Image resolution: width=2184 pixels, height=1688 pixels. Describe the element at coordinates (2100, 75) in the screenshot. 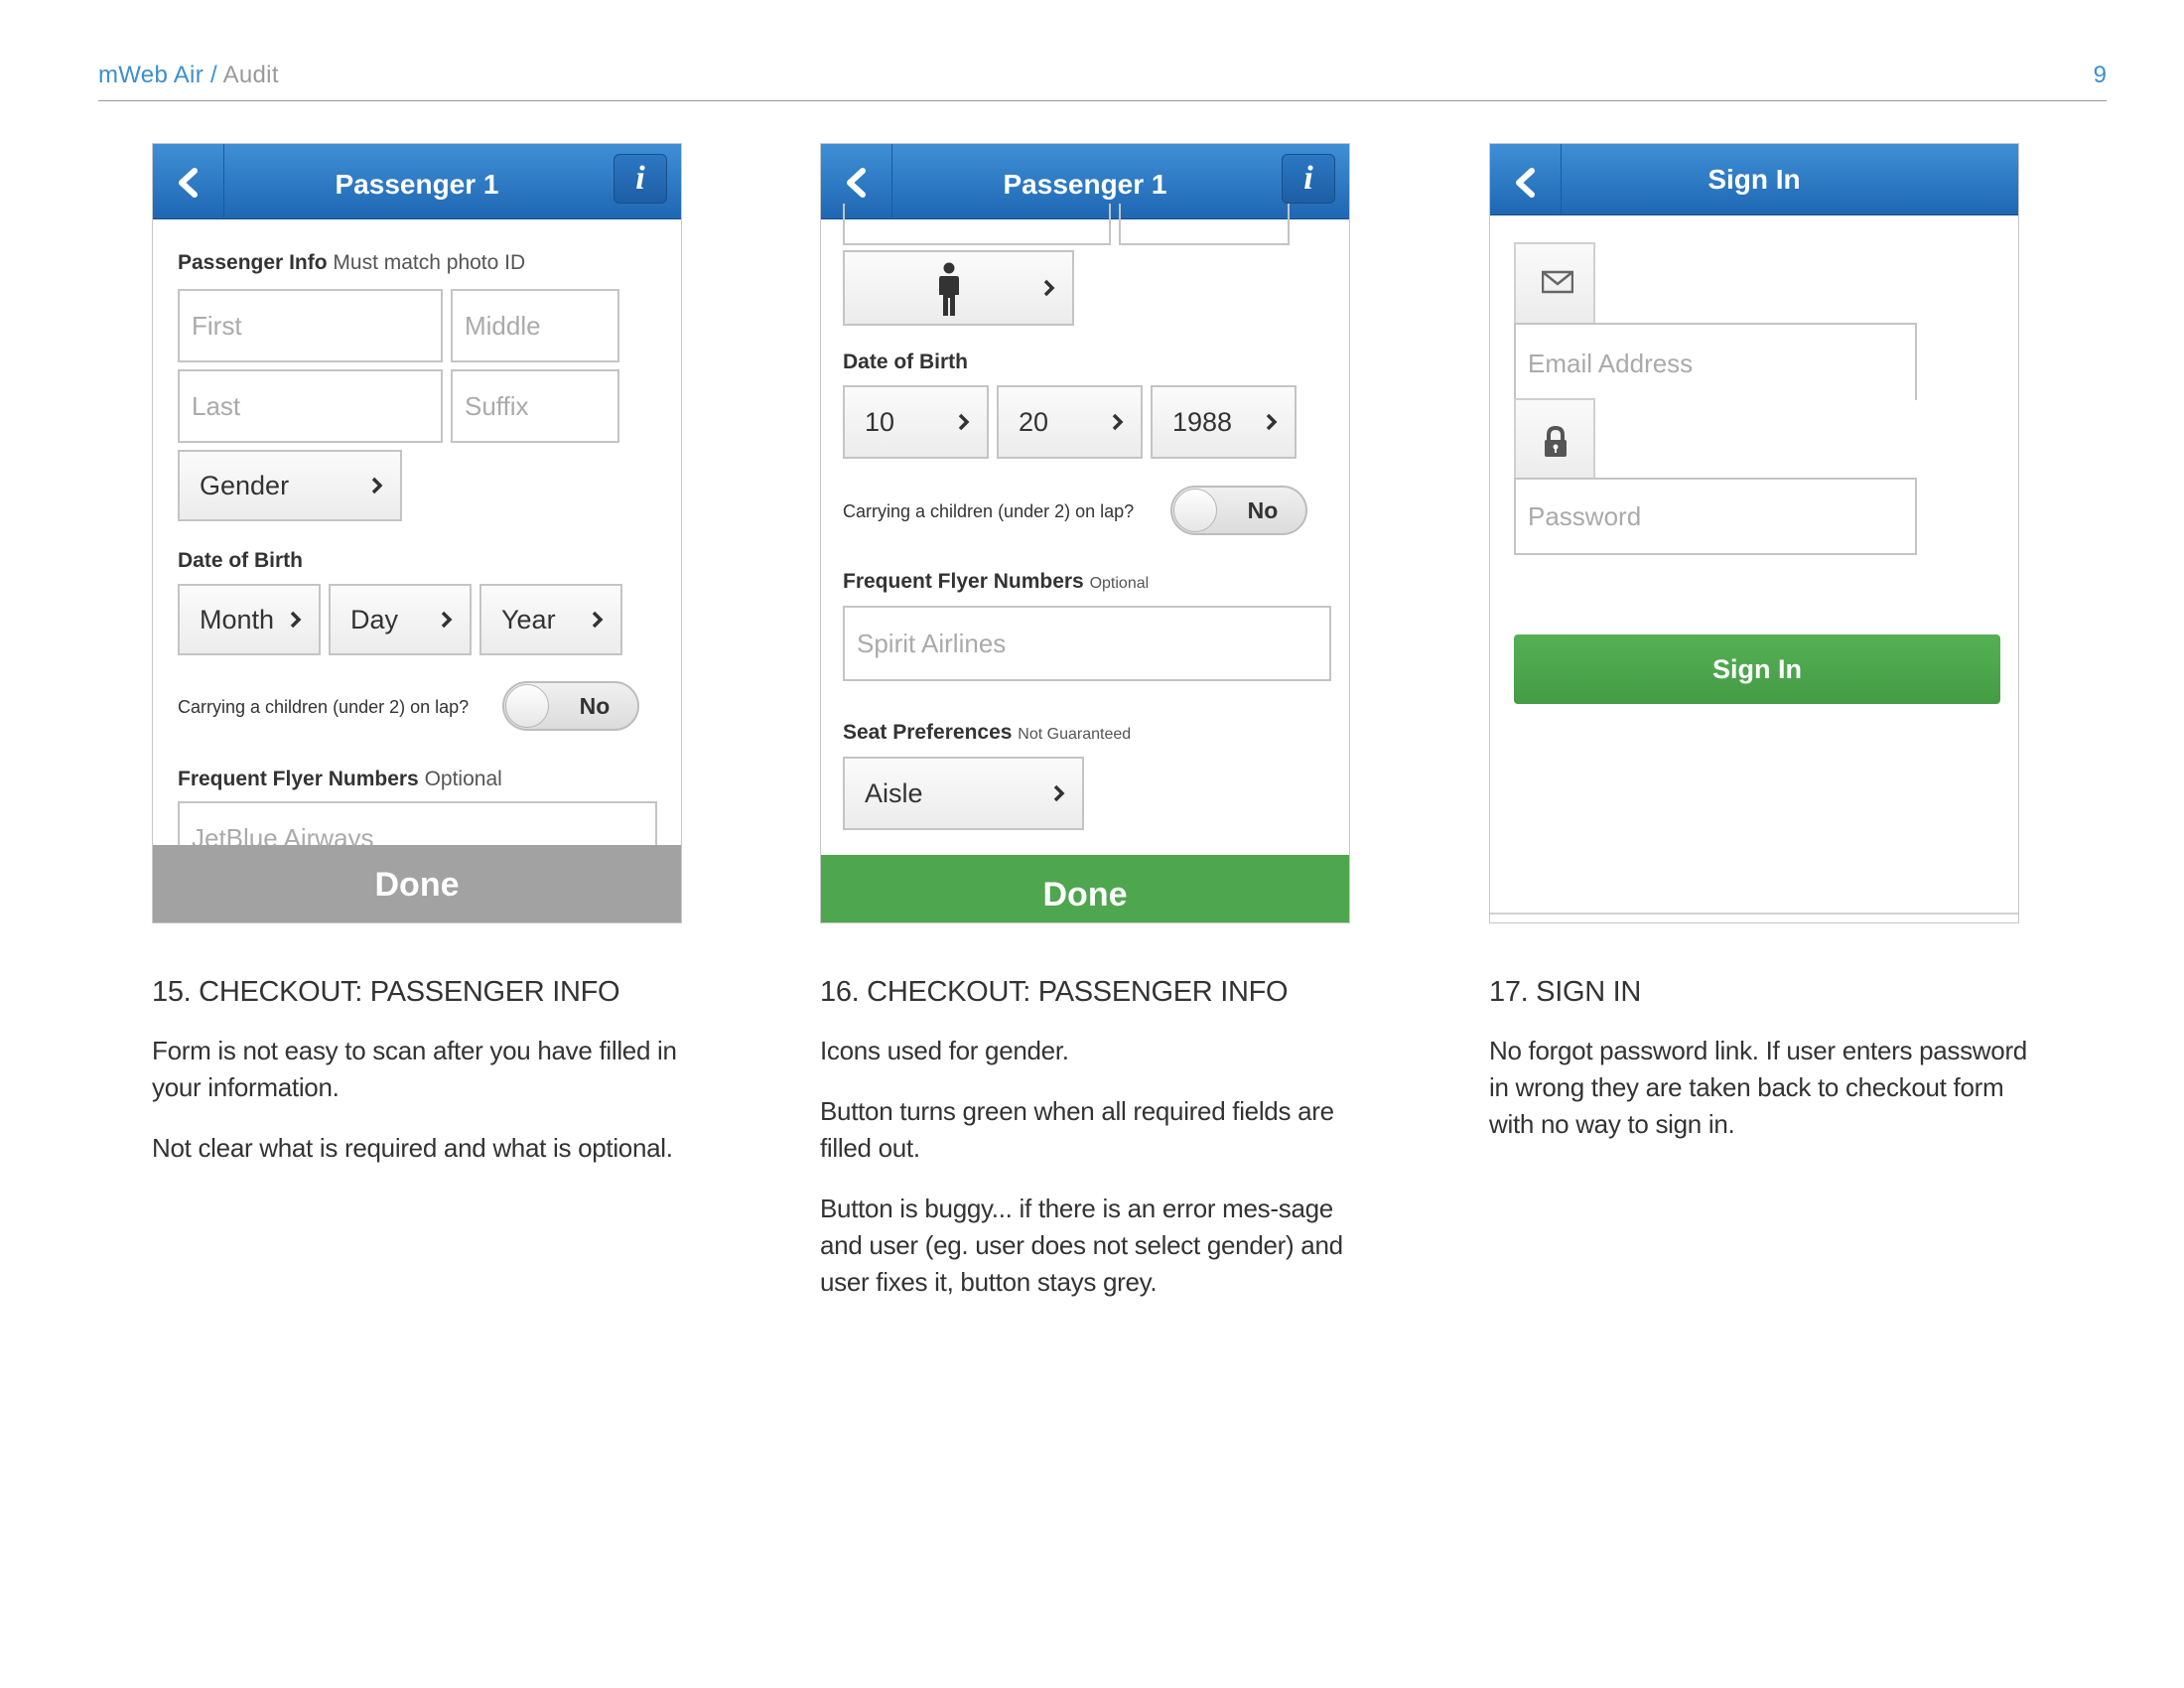

I see `page-number: 9` at that location.